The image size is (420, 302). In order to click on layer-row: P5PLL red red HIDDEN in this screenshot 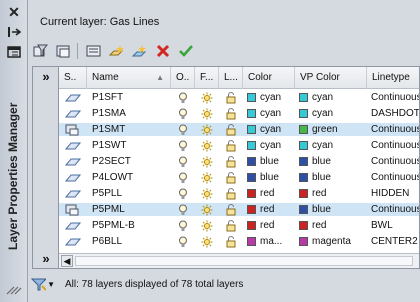, I will do `click(239, 193)`.